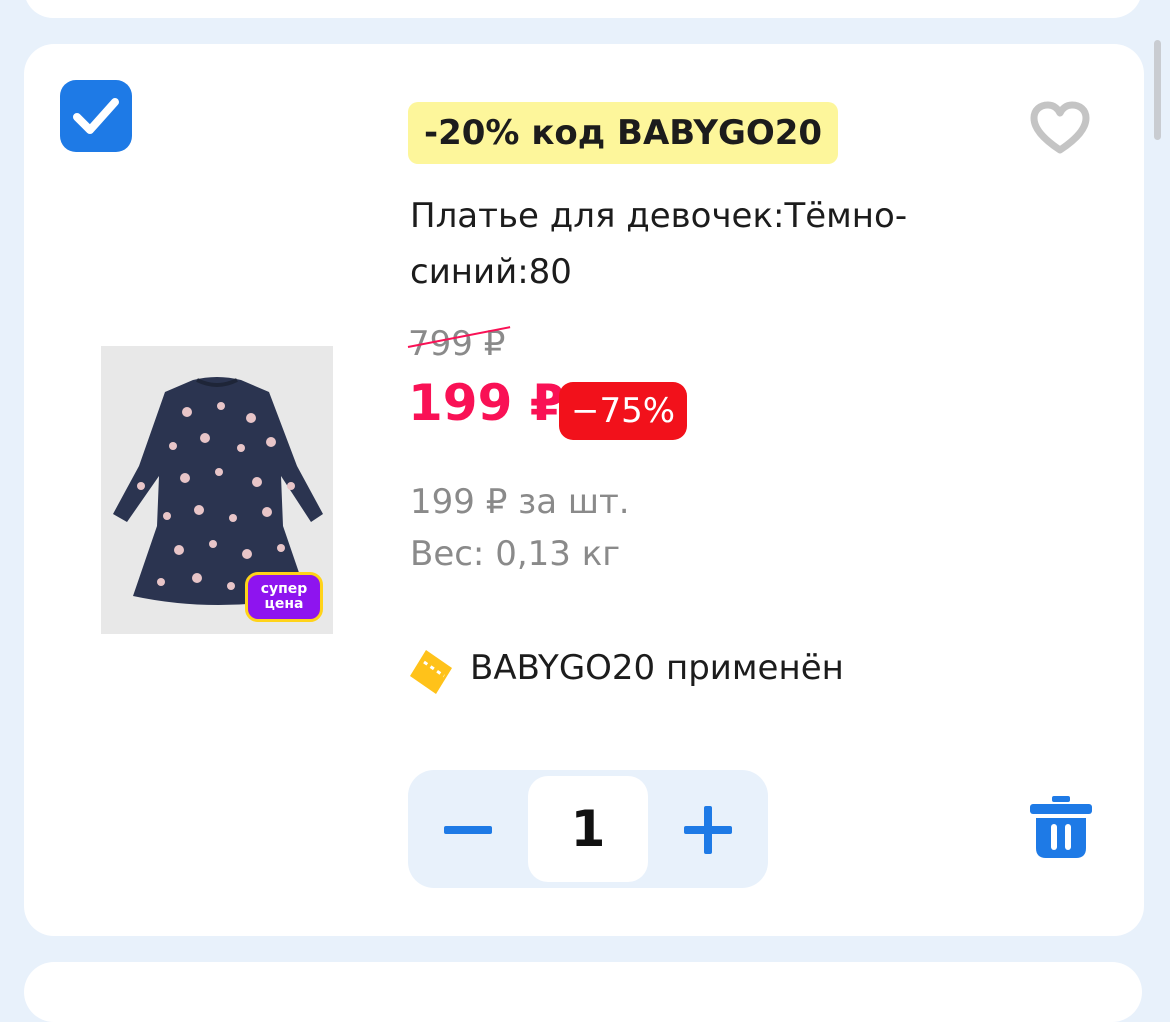 The image size is (1170, 1022). Describe the element at coordinates (515, 554) in the screenshot. I see `product-weight: Вес: 0,13 кг` at that location.